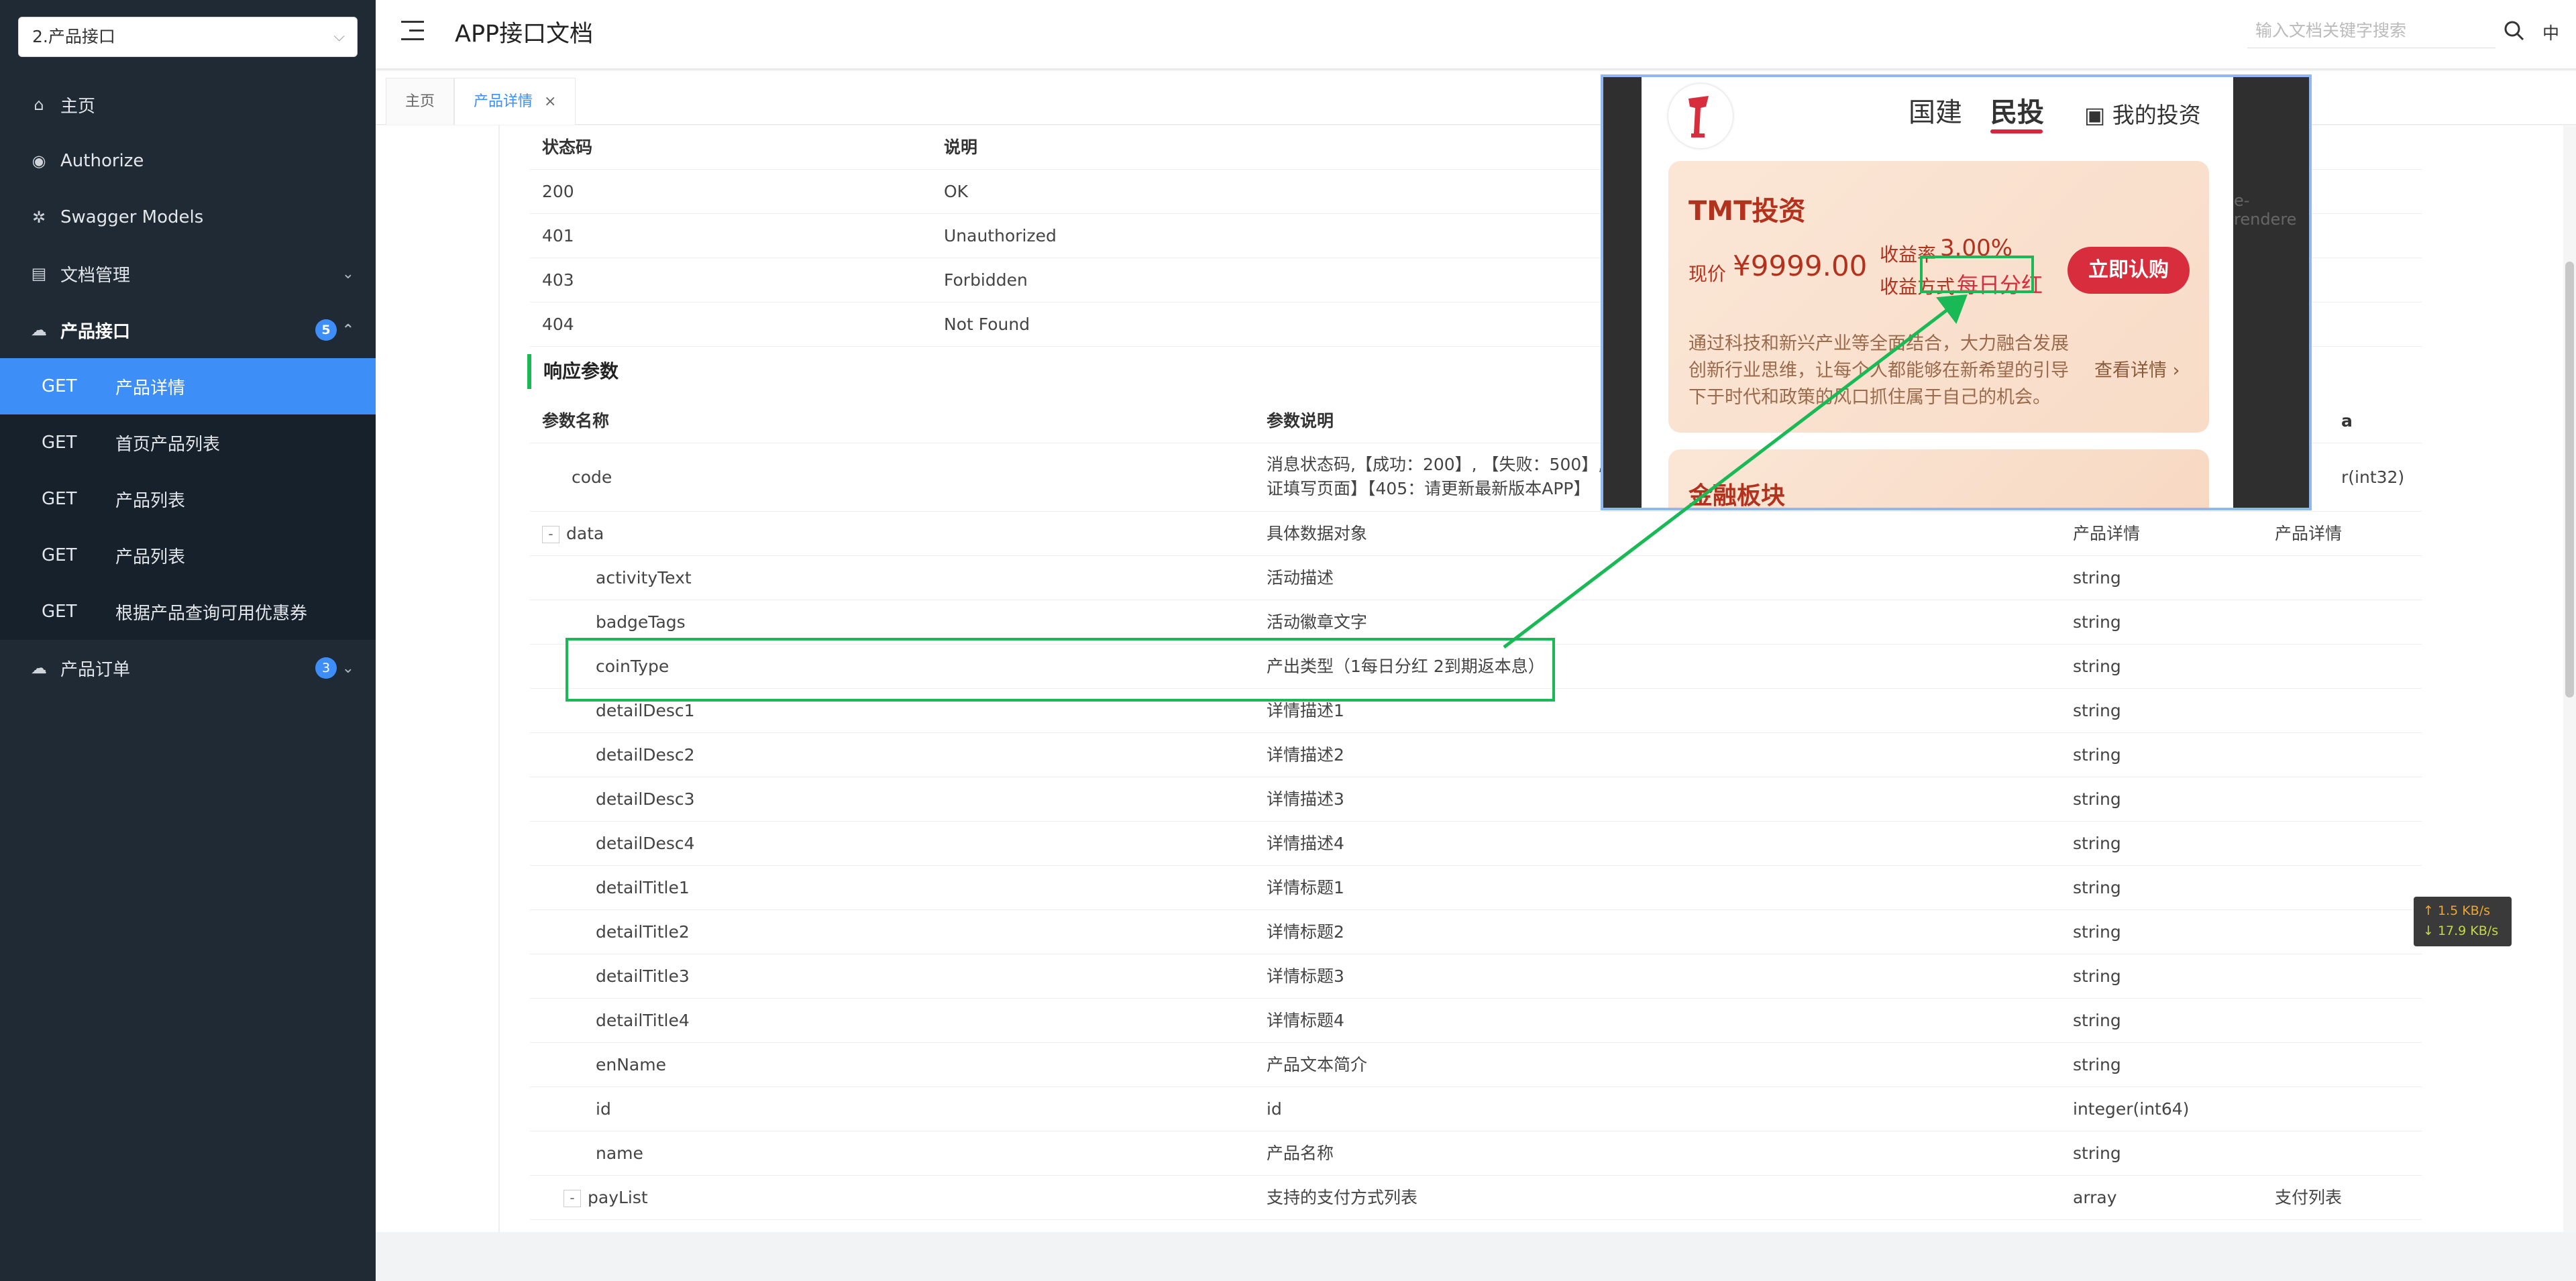 The height and width of the screenshot is (1281, 2576). Describe the element at coordinates (1317, 533) in the screenshot. I see `param-desc: 具体数据对象` at that location.